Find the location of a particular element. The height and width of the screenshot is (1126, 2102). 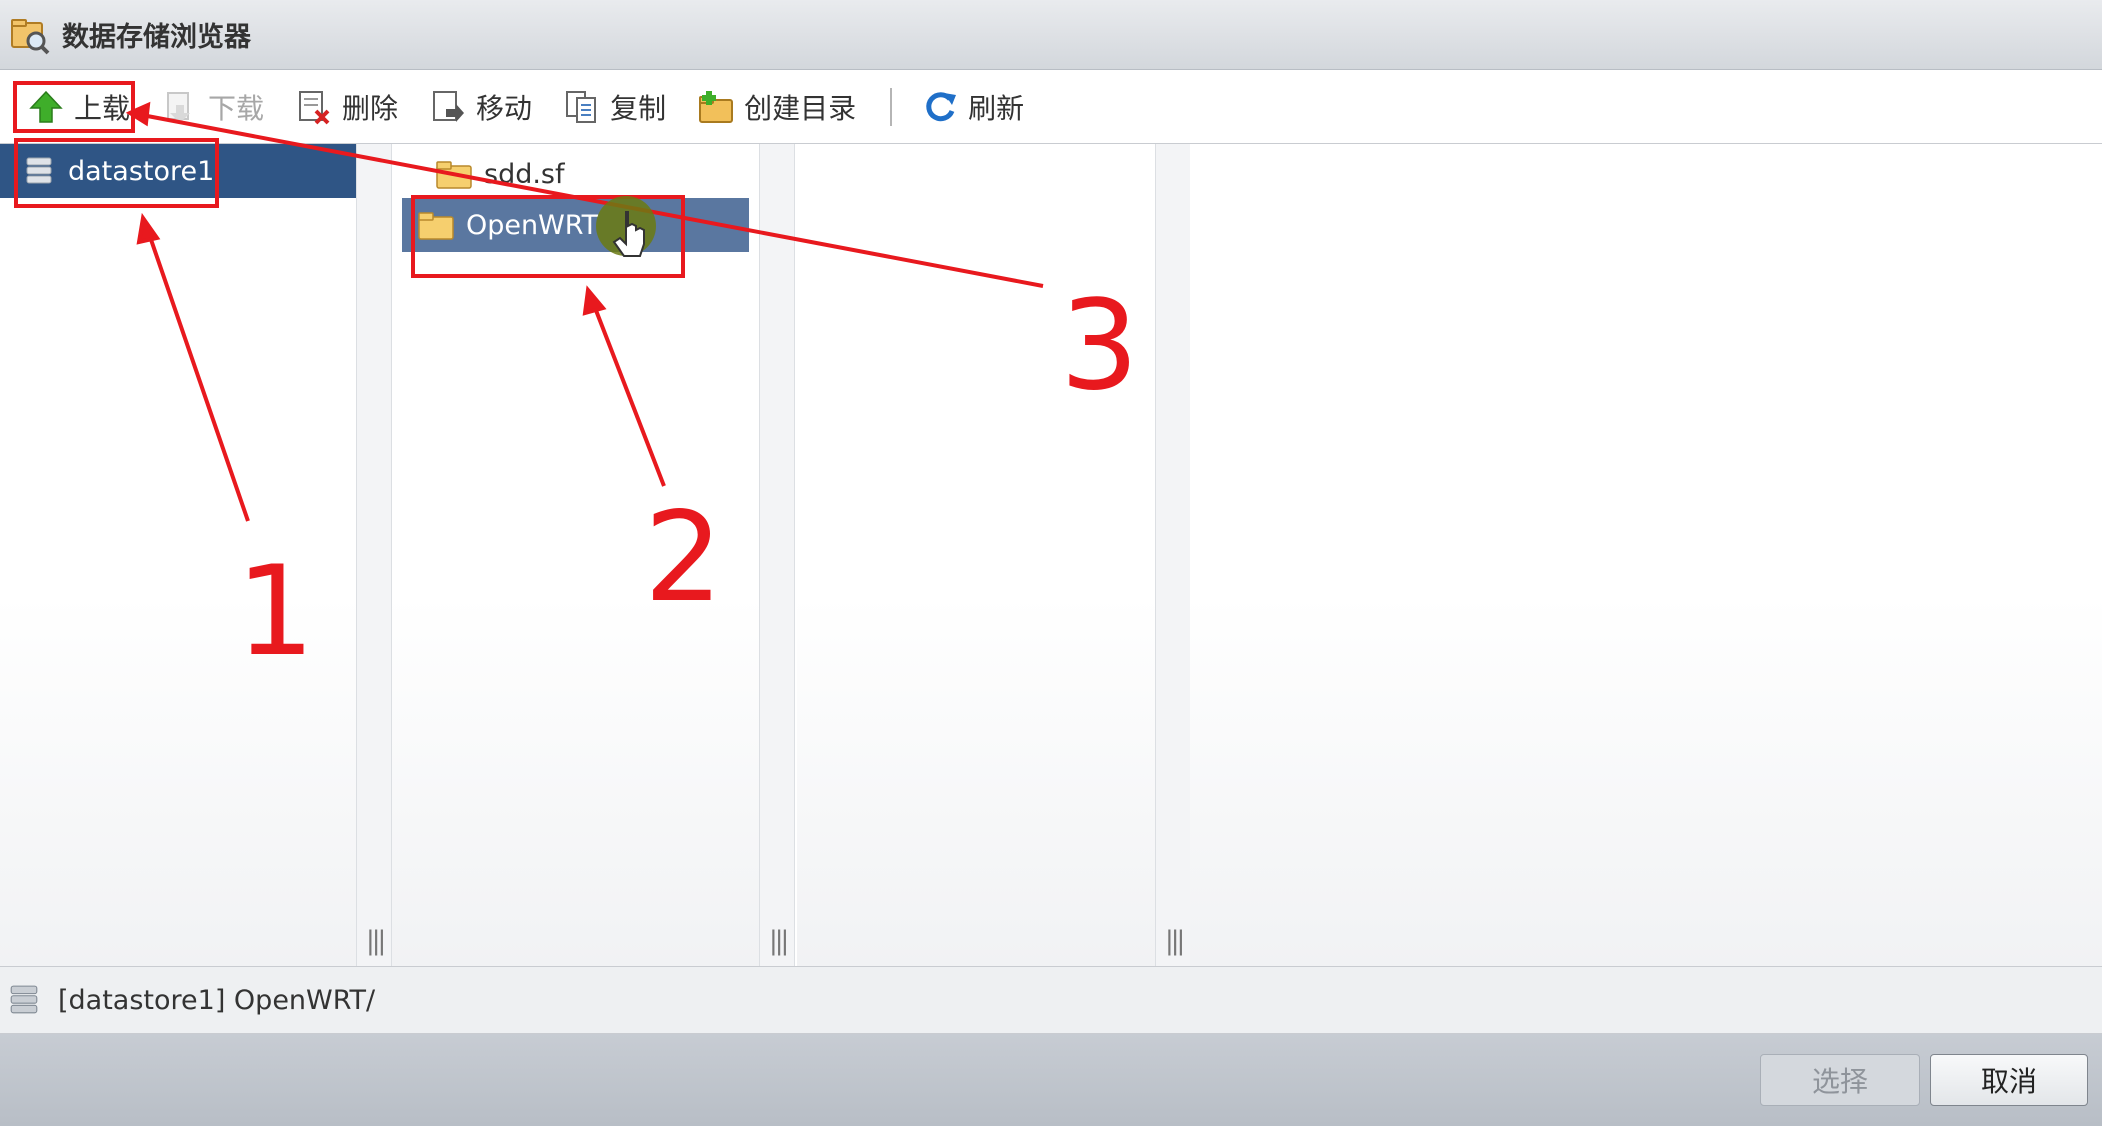

delete-button: 删除 is located at coordinates (347, 107).